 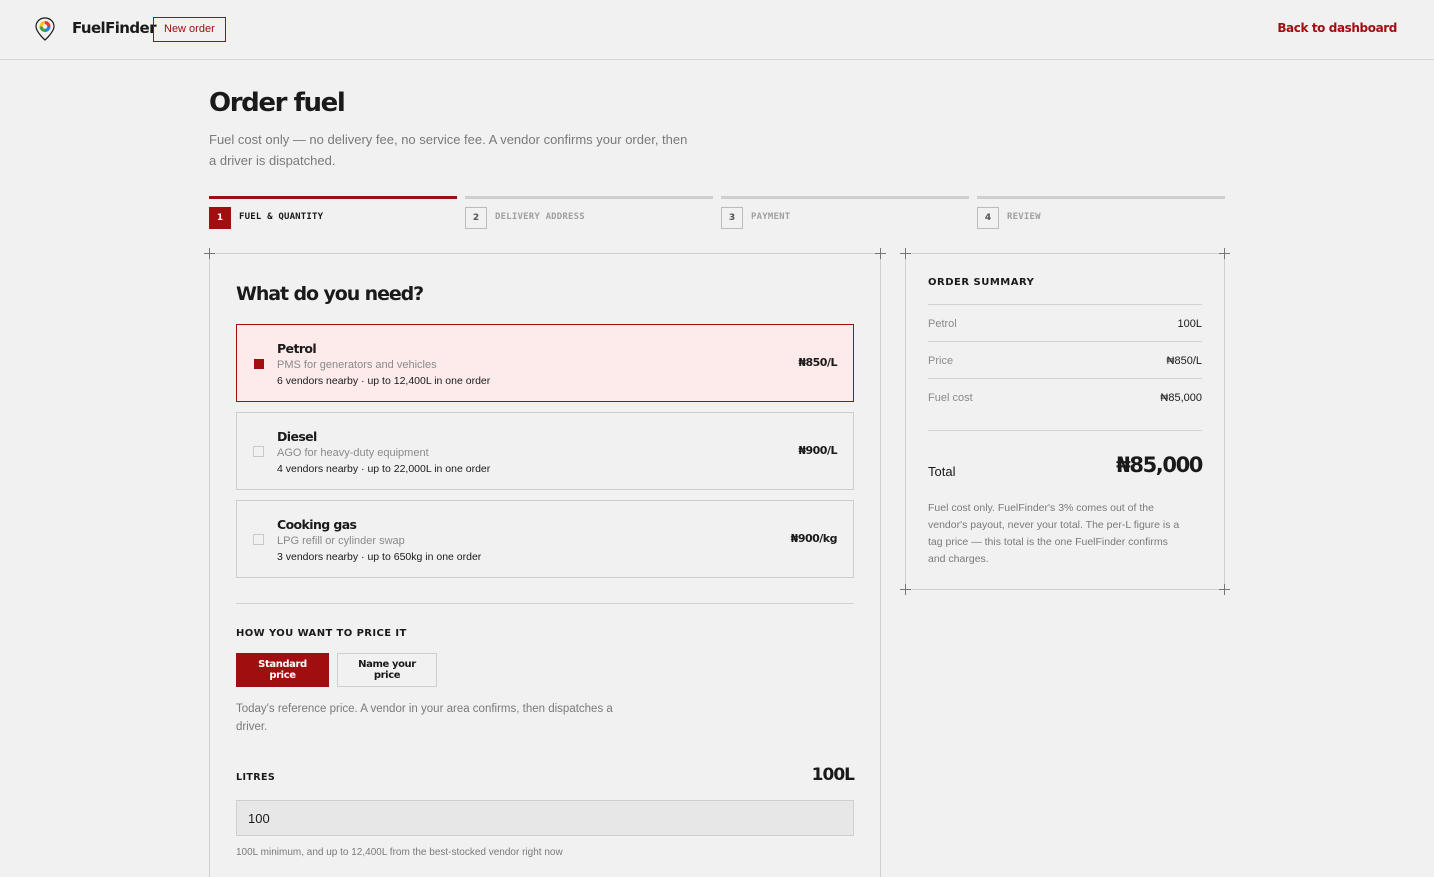 What do you see at coordinates (297, 348) in the screenshot?
I see `fuel-name: Petrol` at bounding box center [297, 348].